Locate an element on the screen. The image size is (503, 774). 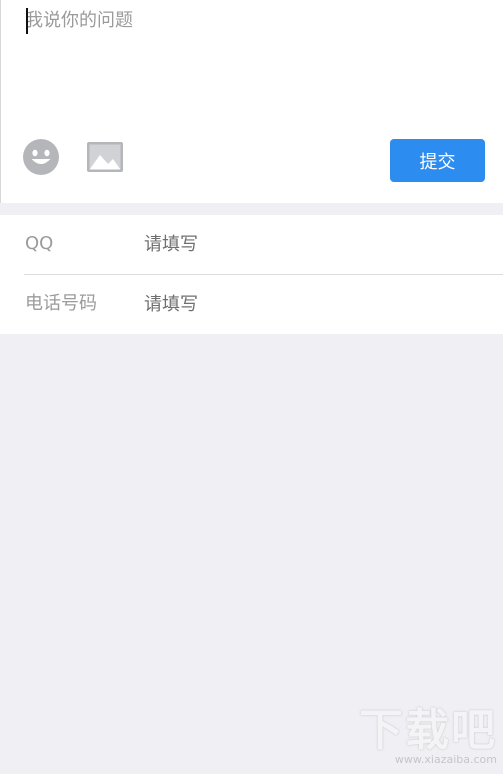
watermark-logo: 下载吧 is located at coordinates (428, 730).